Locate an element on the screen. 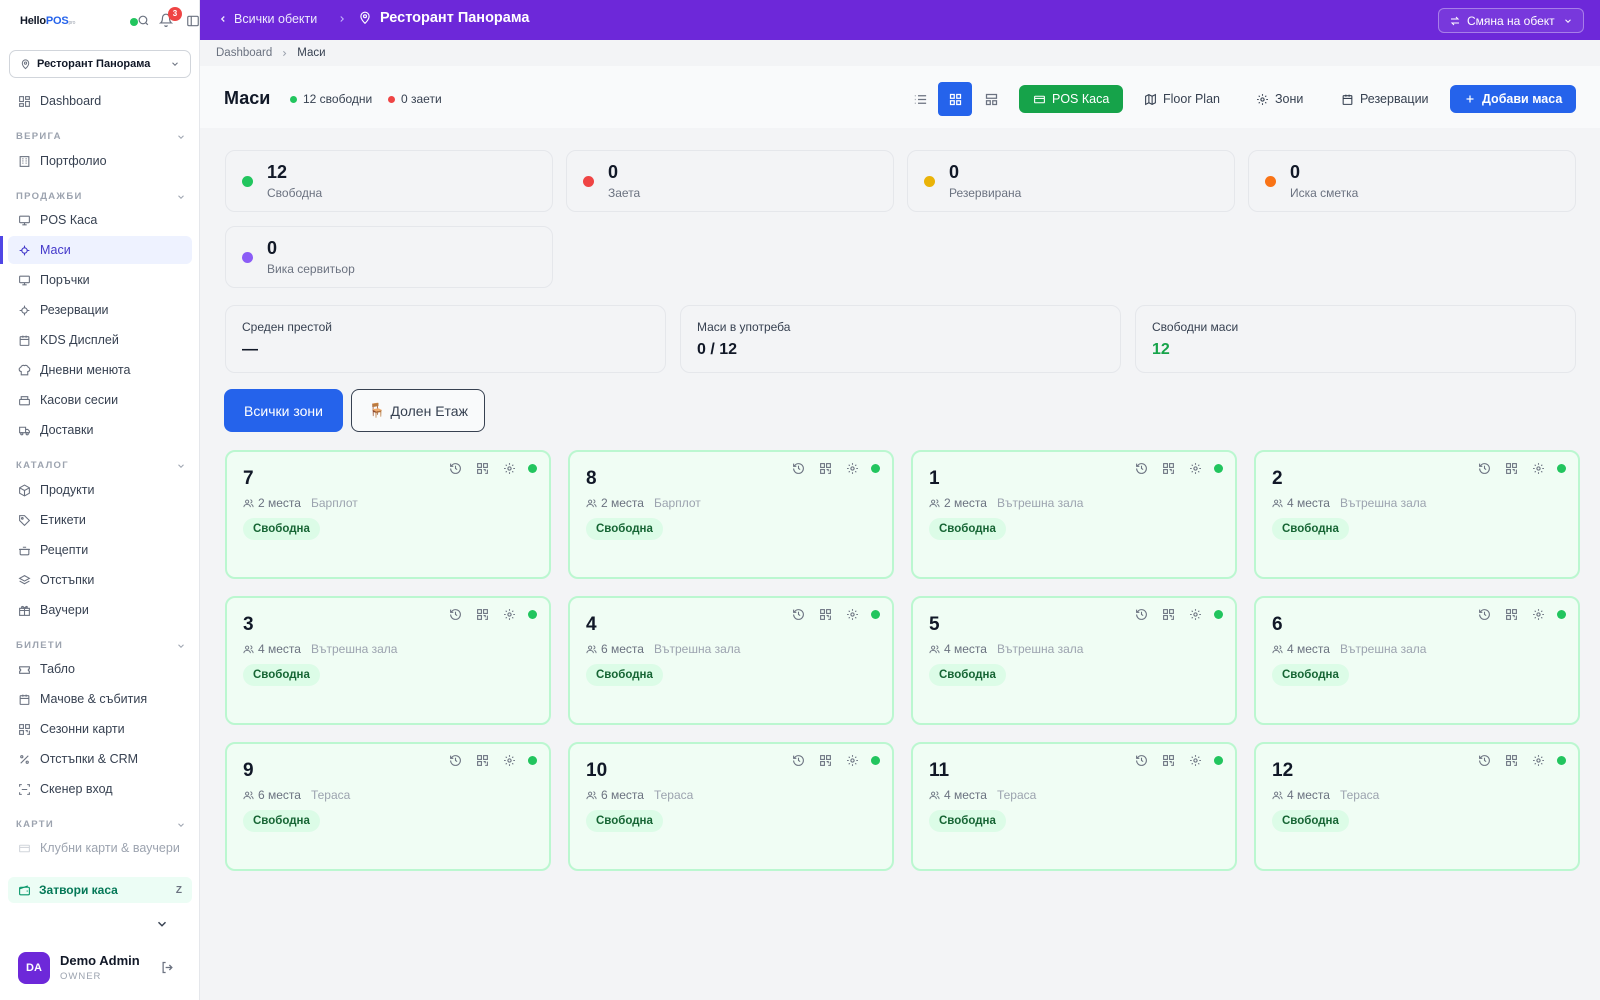 This screenshot has height=1000, width=1600. table-card: 4 6 места Вътрешна зала Свободна is located at coordinates (731, 660).